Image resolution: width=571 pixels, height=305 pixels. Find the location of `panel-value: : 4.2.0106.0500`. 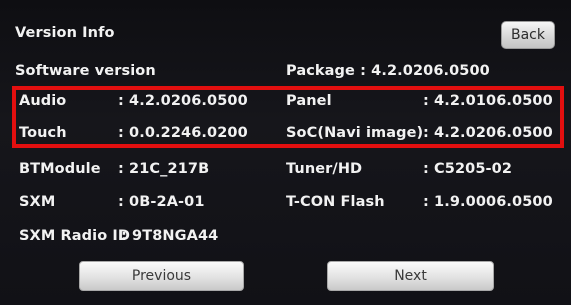

panel-value: : 4.2.0106.0500 is located at coordinates (488, 101).